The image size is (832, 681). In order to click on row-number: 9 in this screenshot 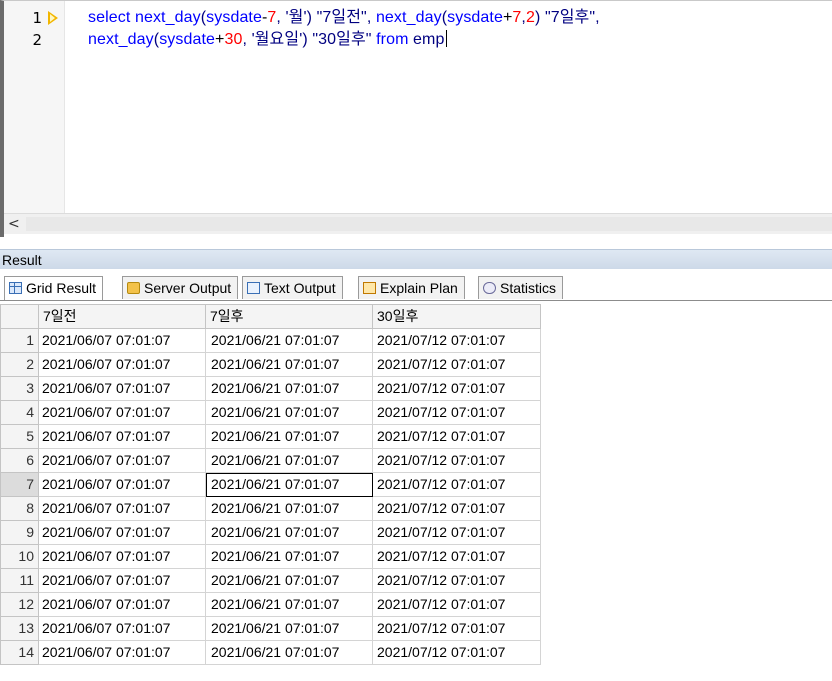, I will do `click(19, 532)`.